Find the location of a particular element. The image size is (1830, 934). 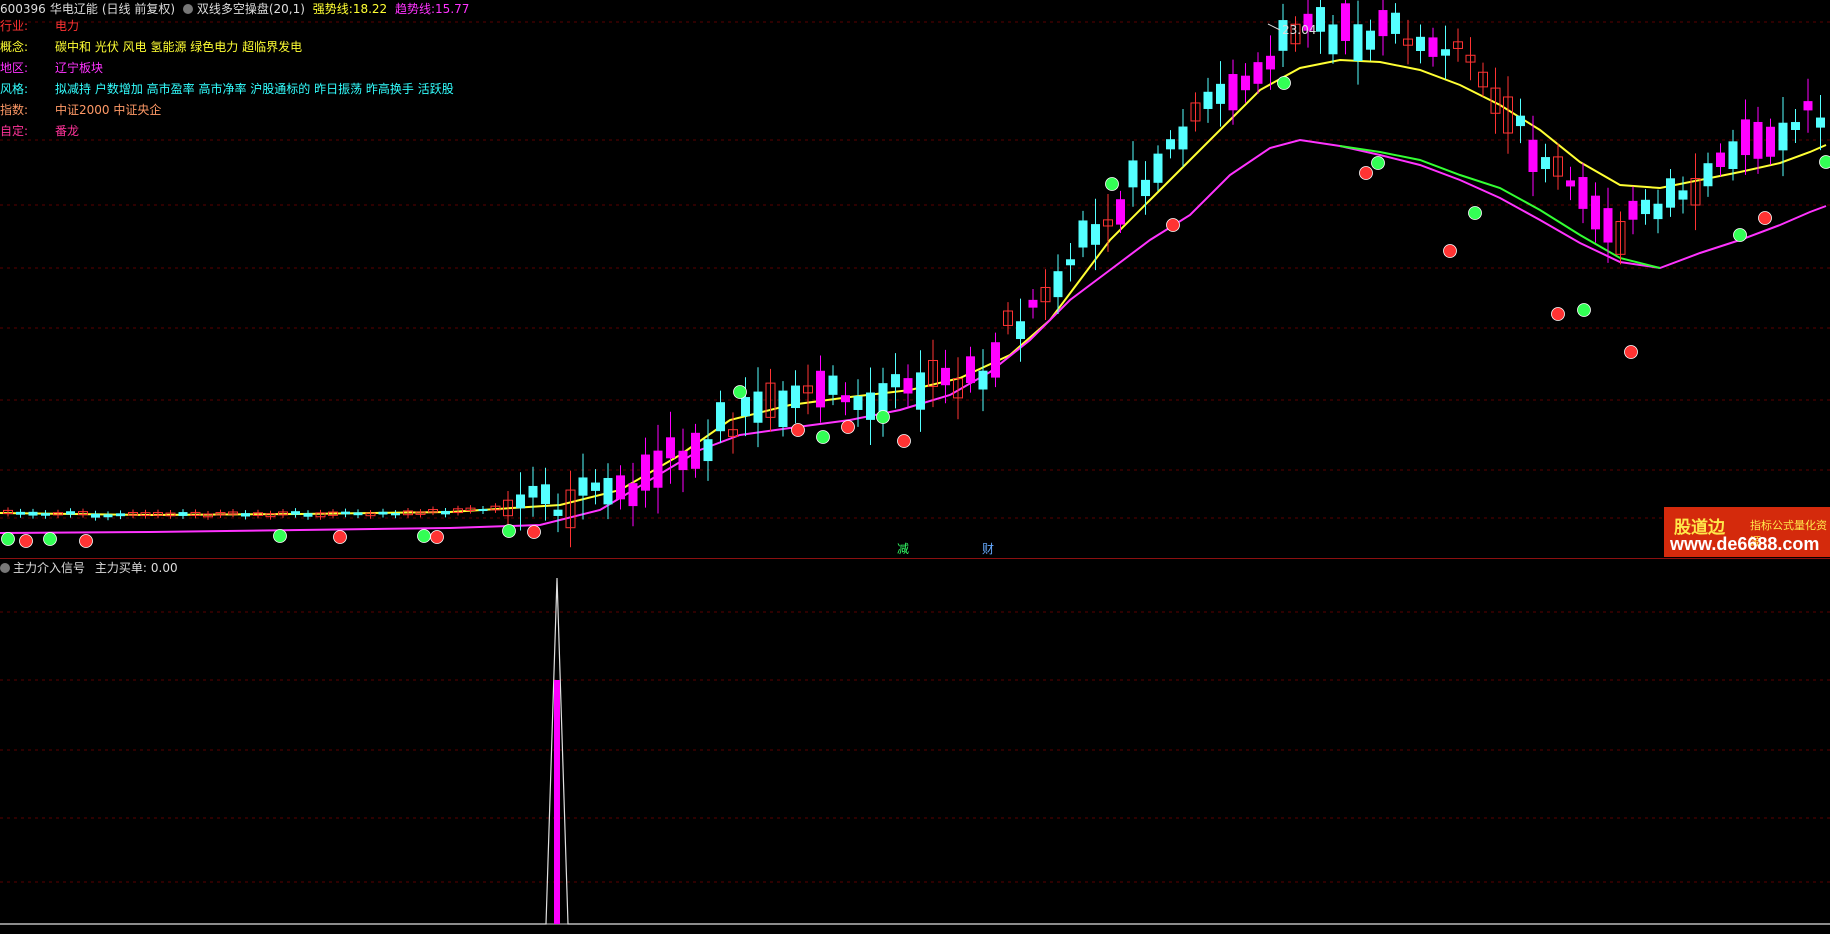

stock-code: 600396 is located at coordinates (23, 9).